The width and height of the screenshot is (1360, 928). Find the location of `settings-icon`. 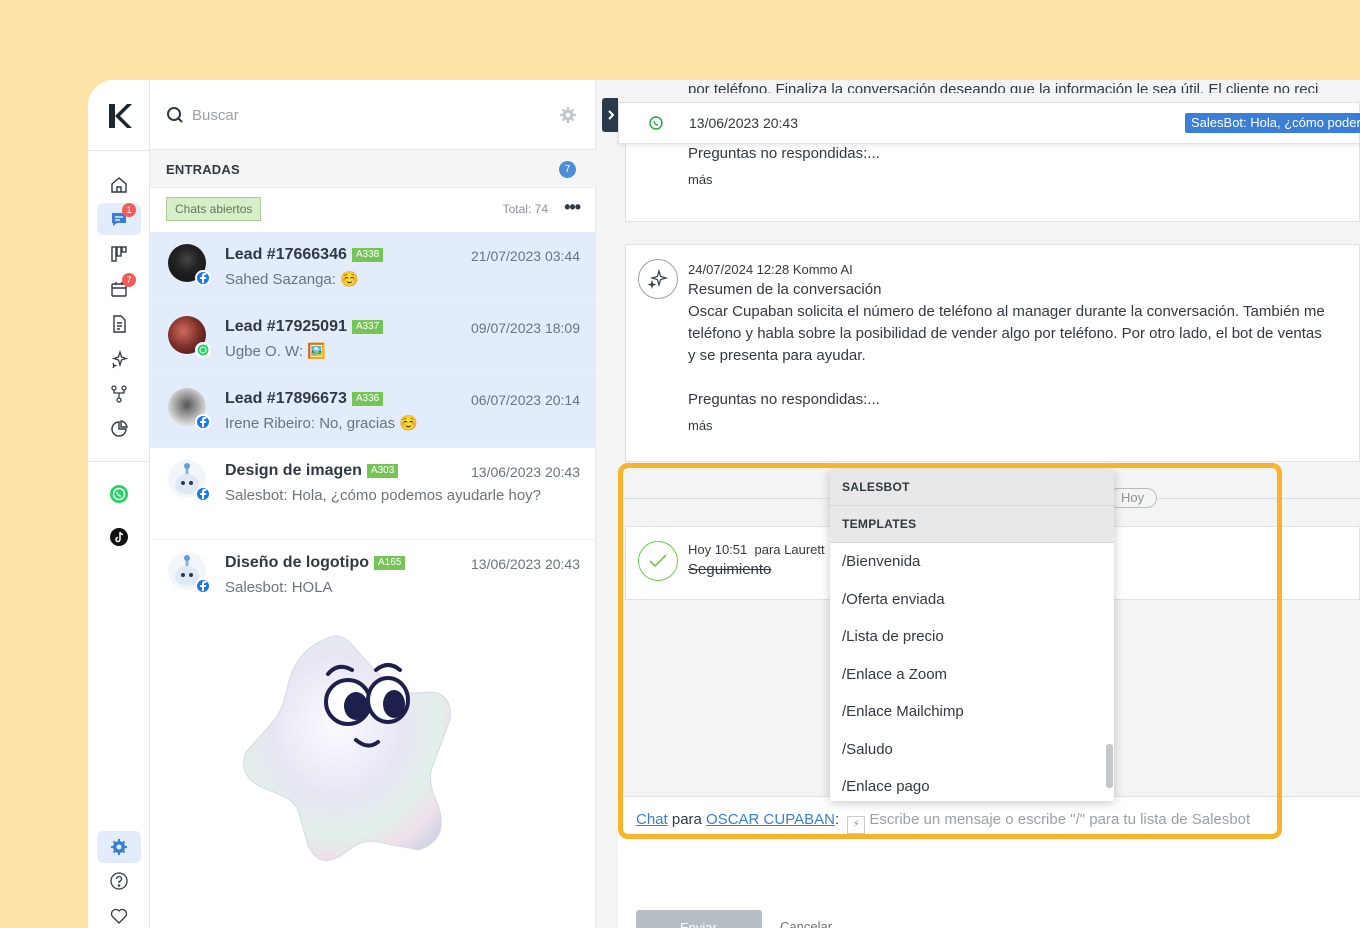

settings-icon is located at coordinates (119, 847).